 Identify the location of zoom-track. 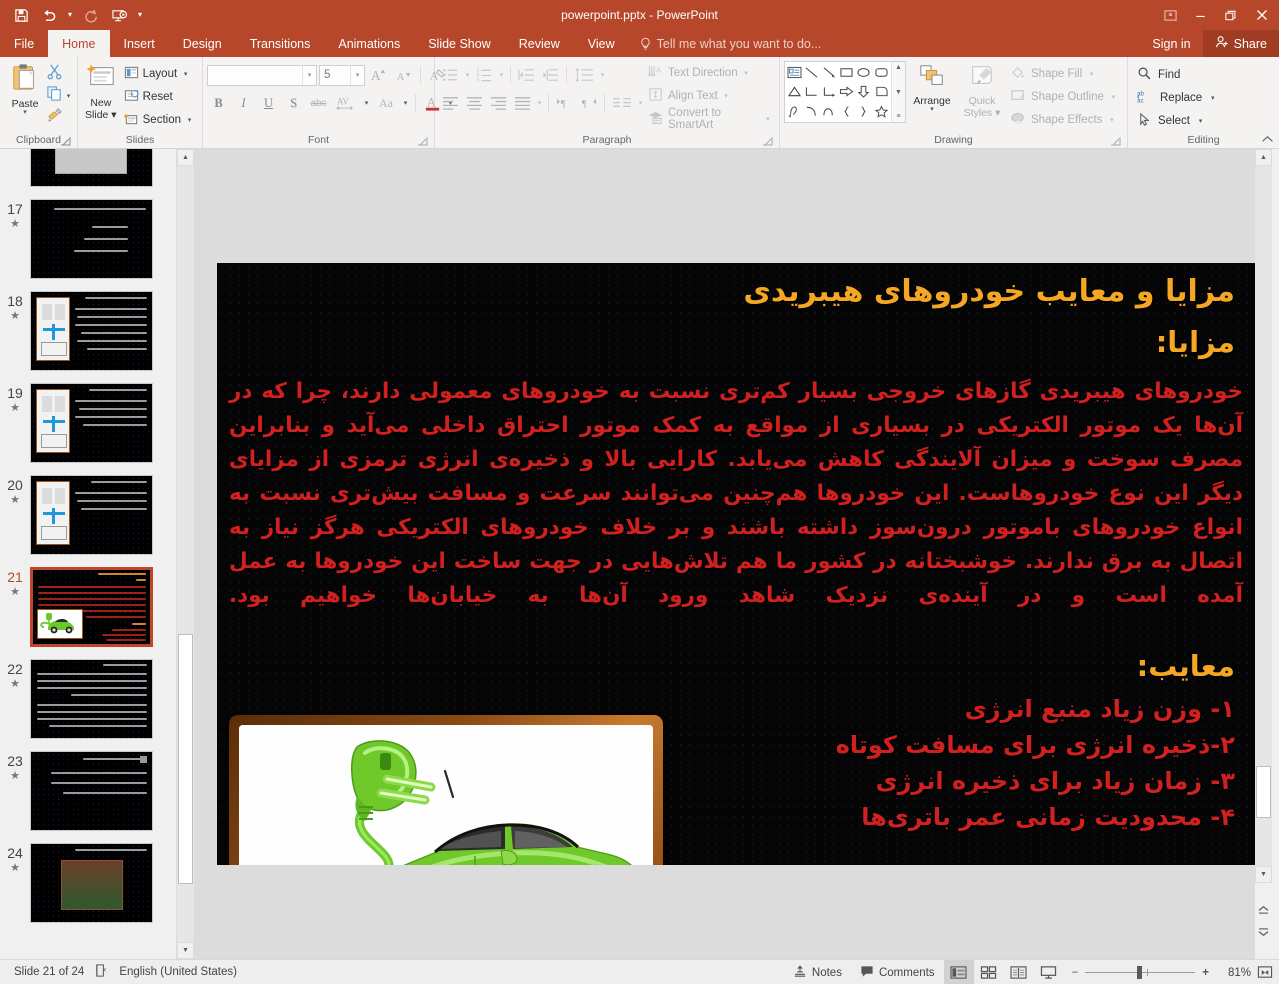
(1140, 972).